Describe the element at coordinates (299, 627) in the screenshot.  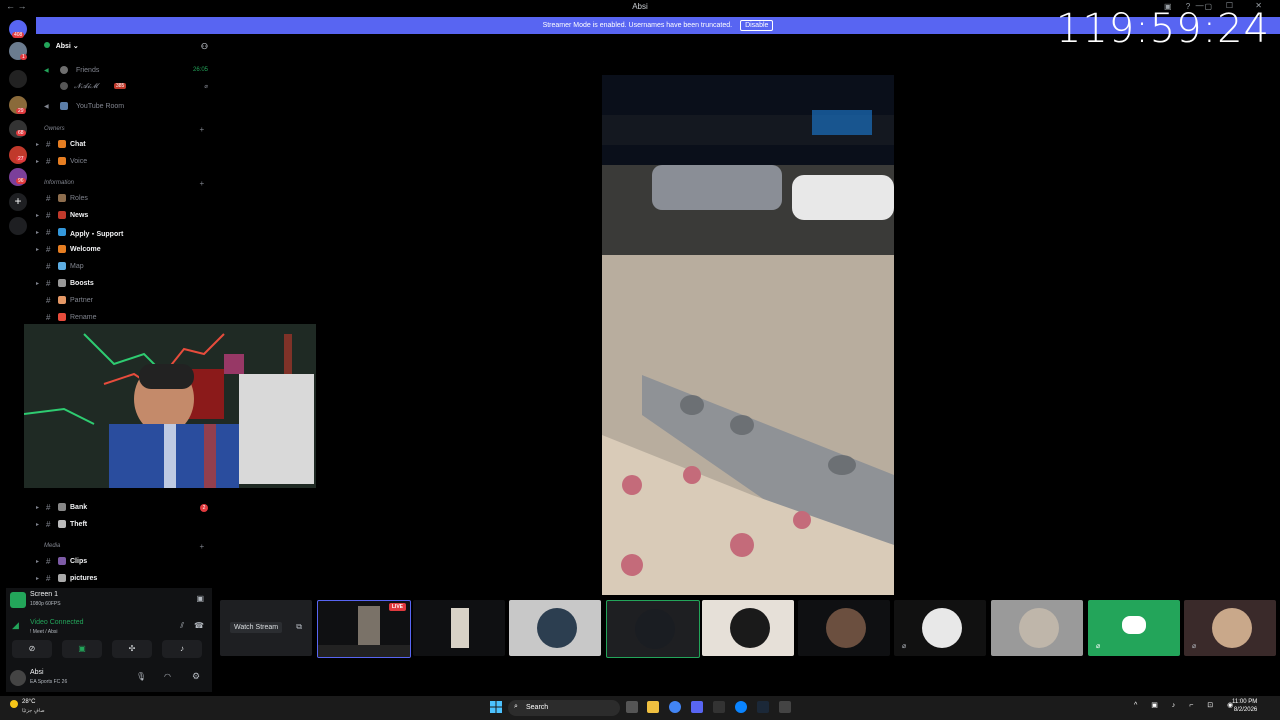
I see `popout-icon: ⧉` at that location.